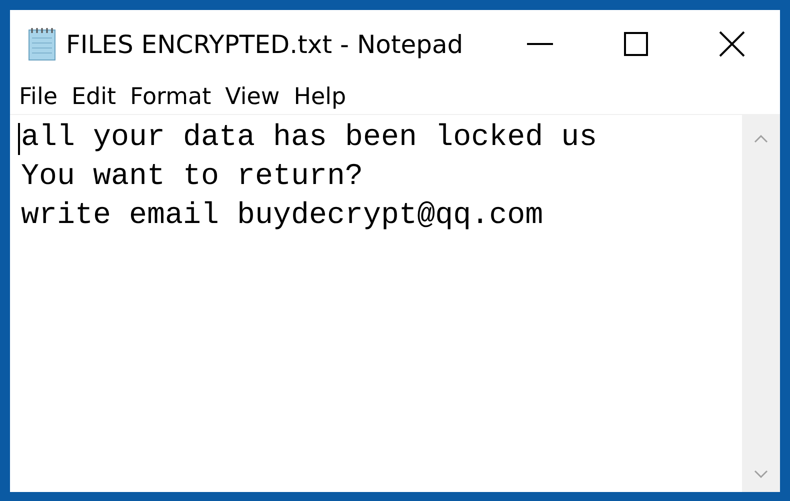 The height and width of the screenshot is (501, 790). What do you see at coordinates (282, 216) in the screenshot?
I see `text-line: write email buydecrypt@qq.com` at bounding box center [282, 216].